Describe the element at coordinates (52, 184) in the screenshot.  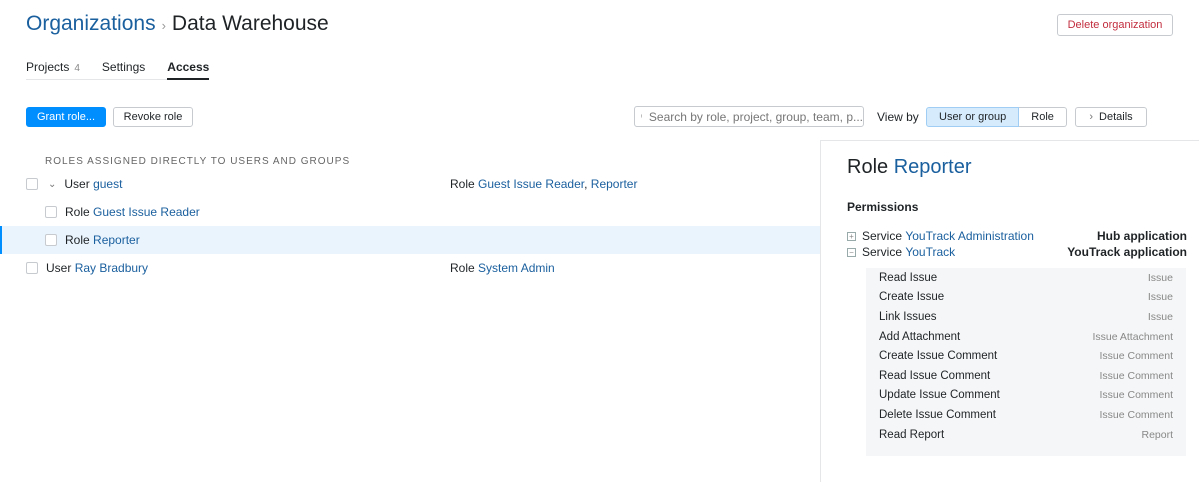
I see `chevron-down-icon: ⌄` at that location.